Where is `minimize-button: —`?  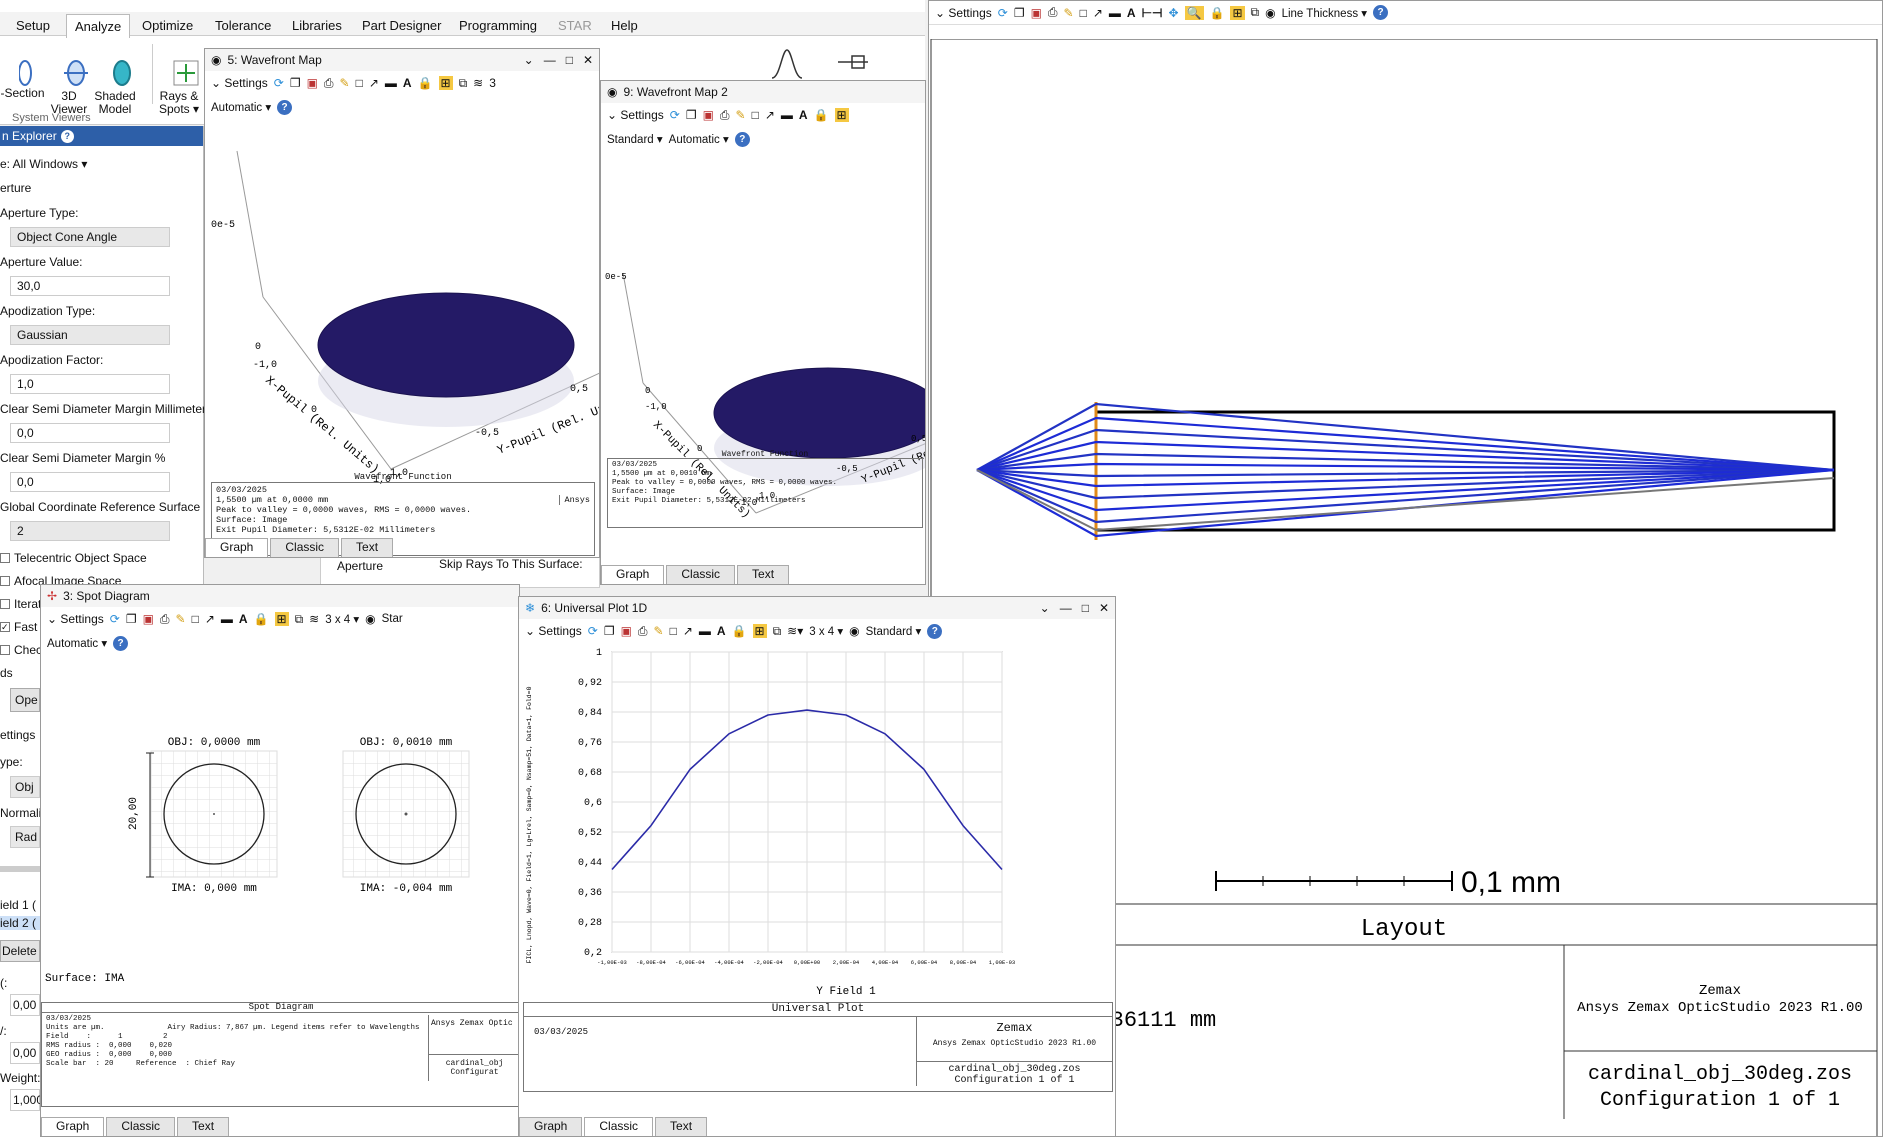
minimize-button: — is located at coordinates (1066, 608).